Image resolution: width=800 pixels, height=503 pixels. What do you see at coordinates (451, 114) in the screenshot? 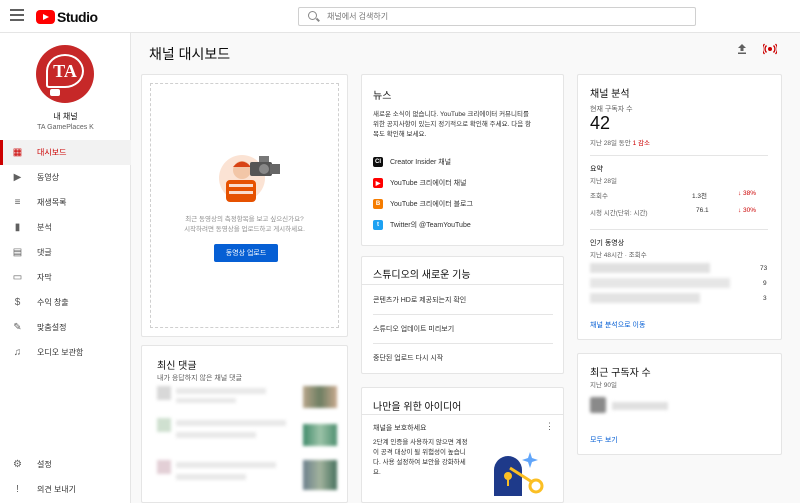
I see `news-body-line: 새로운 소식이 없습니다. YouTube 크리에이터 커뮤니티를` at bounding box center [451, 114].